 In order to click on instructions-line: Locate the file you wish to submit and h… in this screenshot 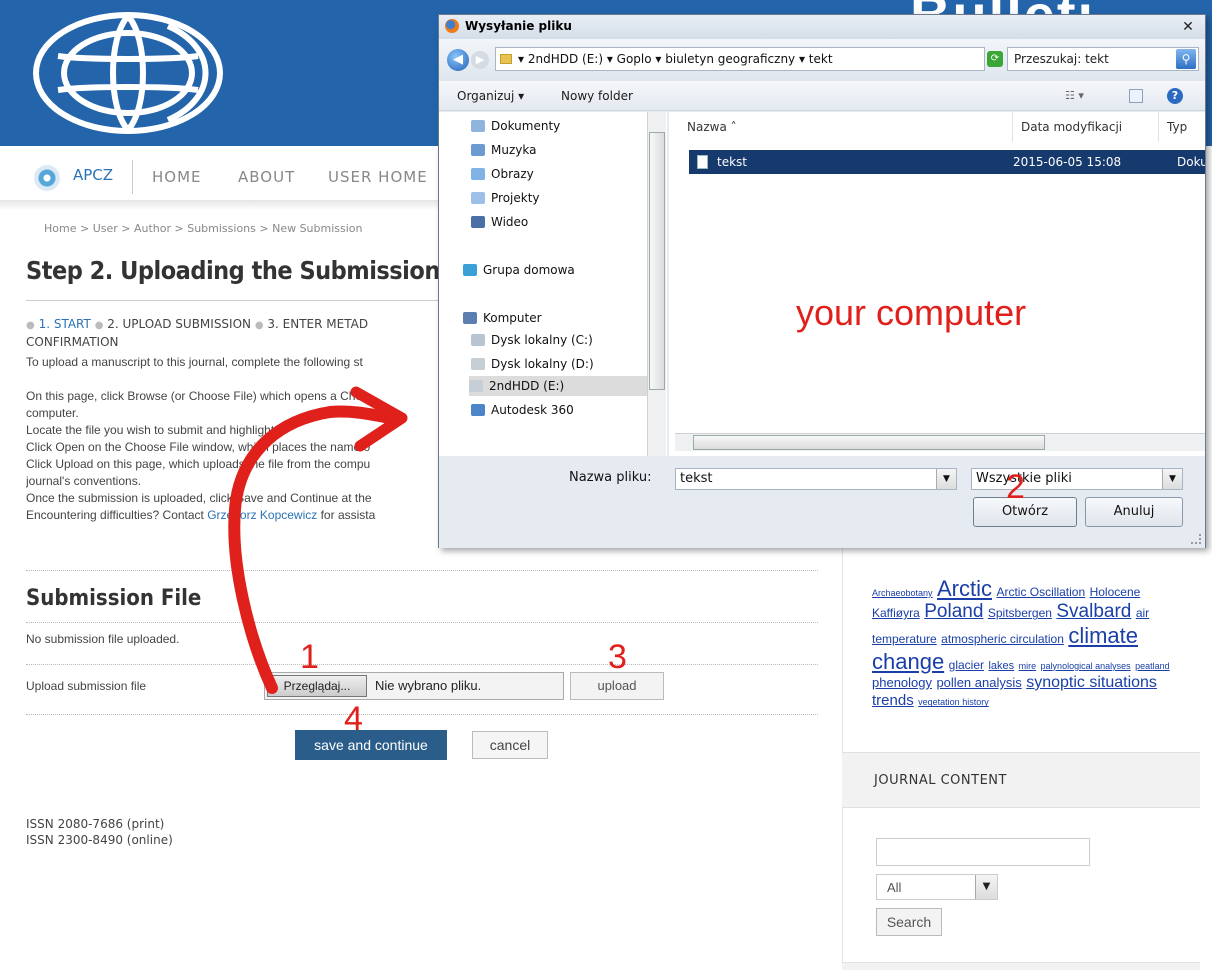, I will do `click(156, 430)`.